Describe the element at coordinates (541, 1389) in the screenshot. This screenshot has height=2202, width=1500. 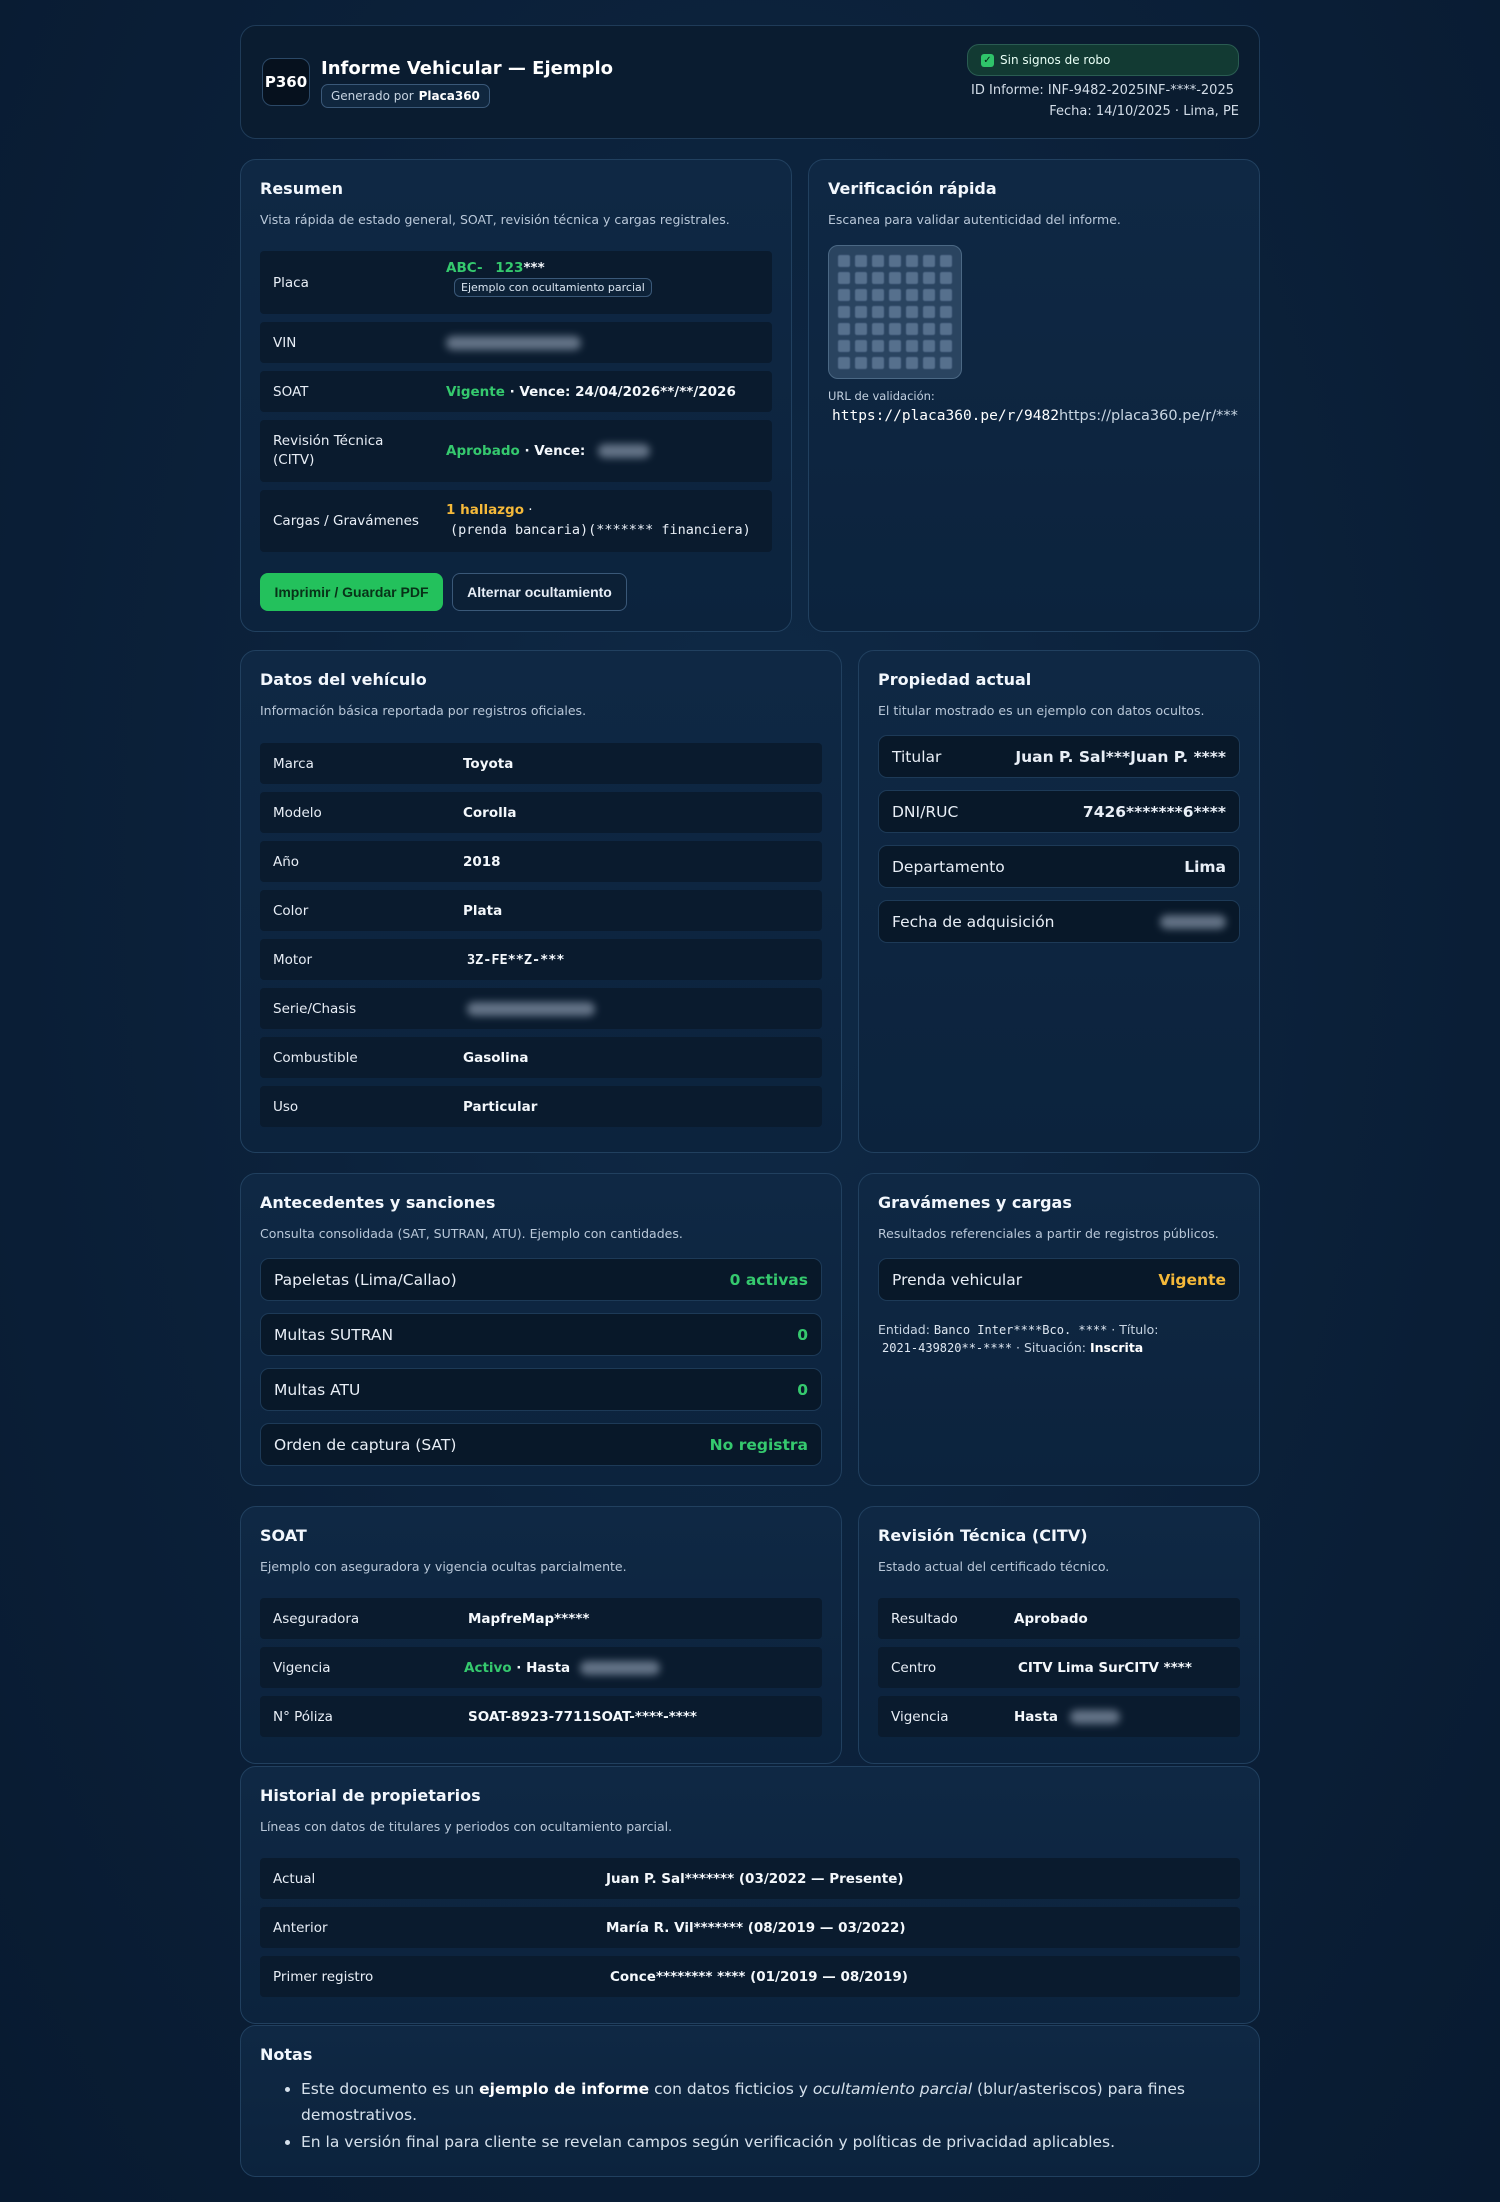
I see `records-row-atu: Multas ATU 0` at that location.